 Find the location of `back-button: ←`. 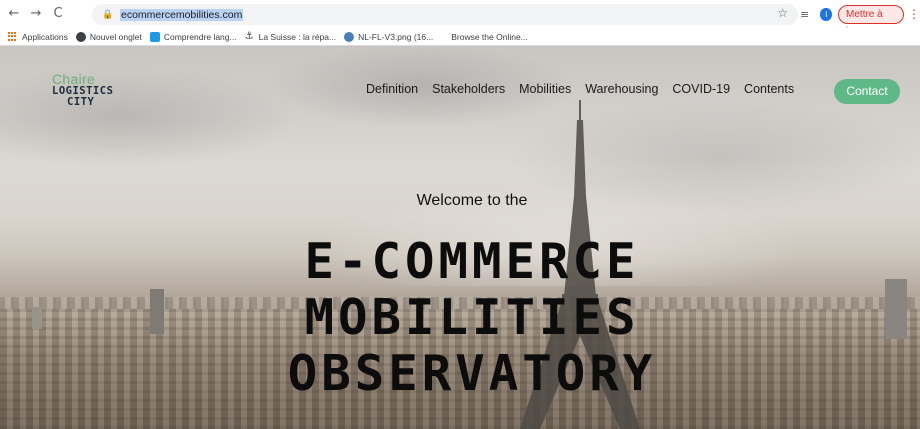

back-button: ← is located at coordinates (14, 14).